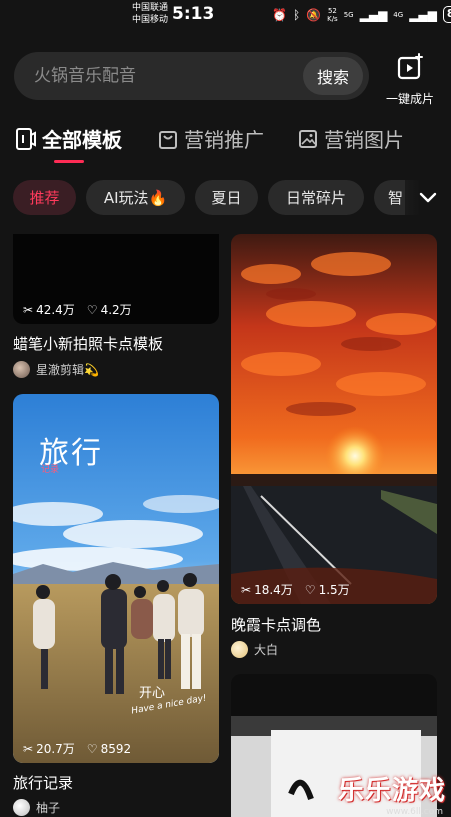  Describe the element at coordinates (116, 310) in the screenshot. I see `like-count-value: 4.2万` at that location.